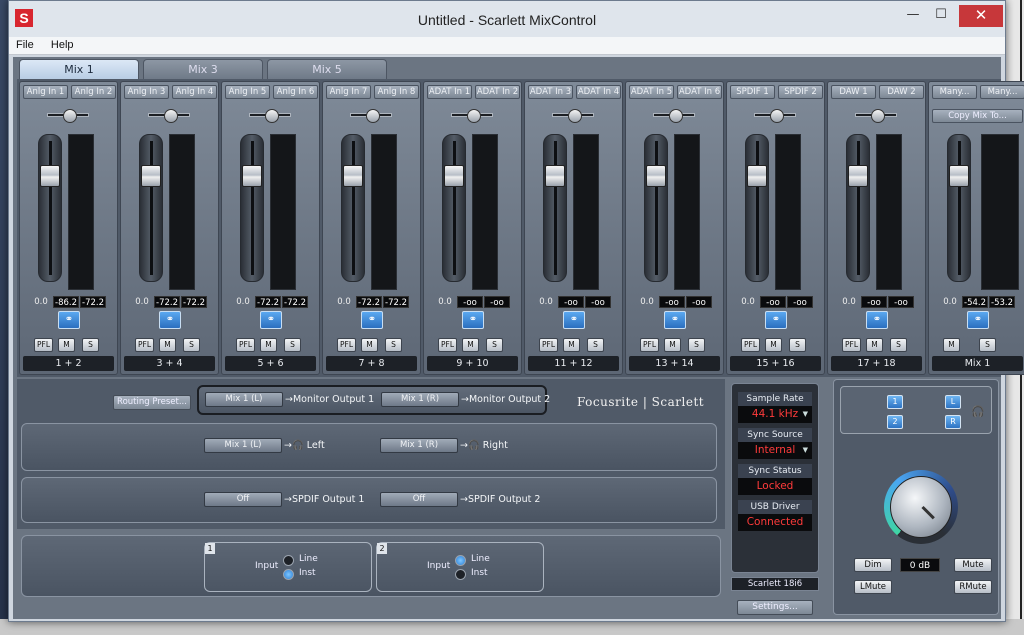  What do you see at coordinates (420, 399) in the screenshot?
I see `monitor-output-2-select: Mix 1 (R)` at bounding box center [420, 399].